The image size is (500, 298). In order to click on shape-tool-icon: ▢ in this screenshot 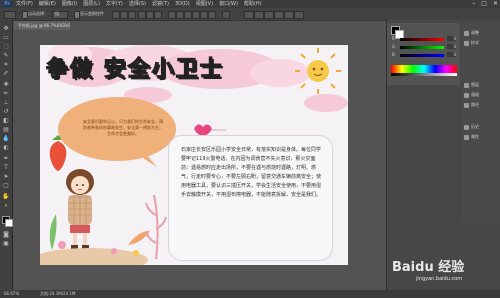, I will do `click(6, 186)`.